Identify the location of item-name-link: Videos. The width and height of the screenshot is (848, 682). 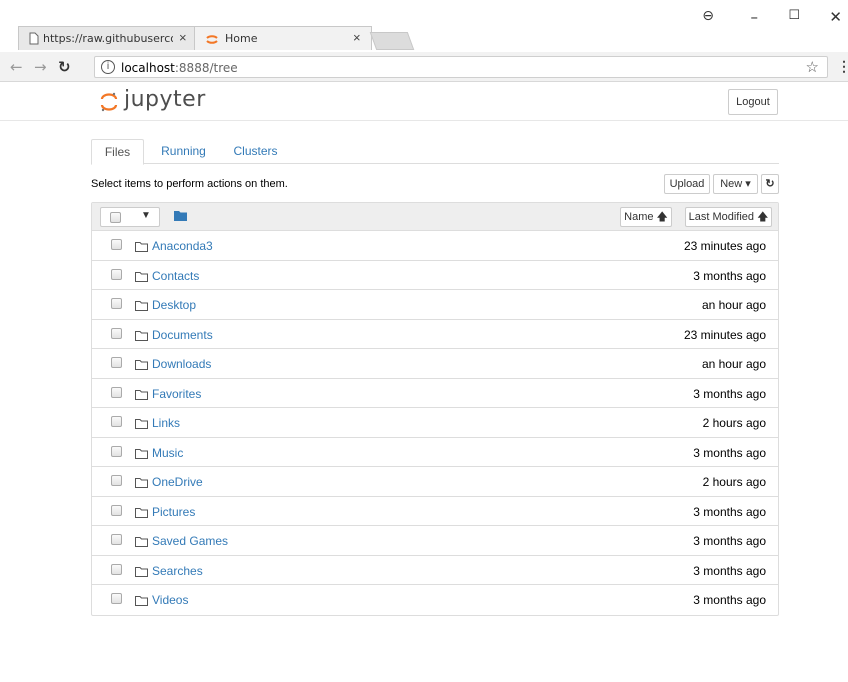
(170, 600).